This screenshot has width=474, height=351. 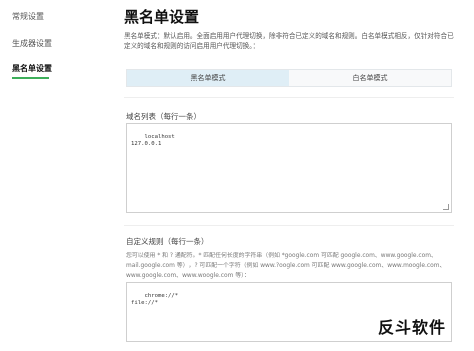 What do you see at coordinates (28, 16) in the screenshot?
I see `sidebar-item-general: 常规设置` at bounding box center [28, 16].